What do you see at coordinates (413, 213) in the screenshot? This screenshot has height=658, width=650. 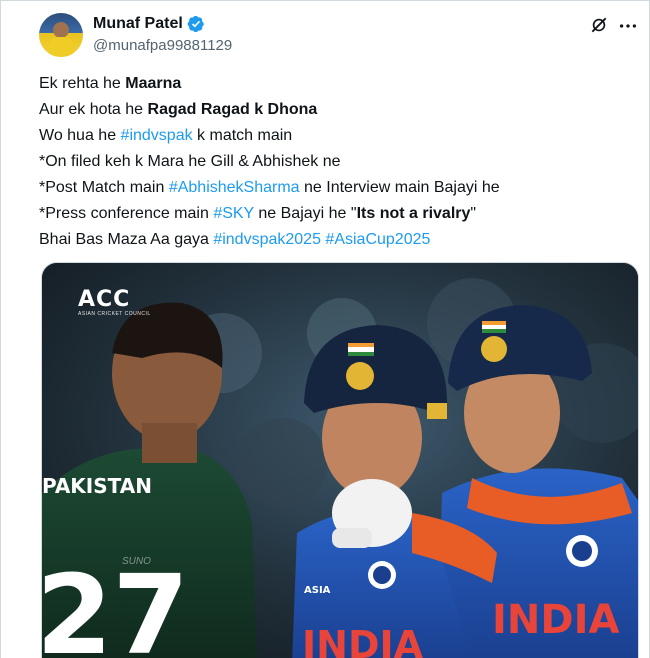 I see `bold-text: Its not a rivalry` at bounding box center [413, 213].